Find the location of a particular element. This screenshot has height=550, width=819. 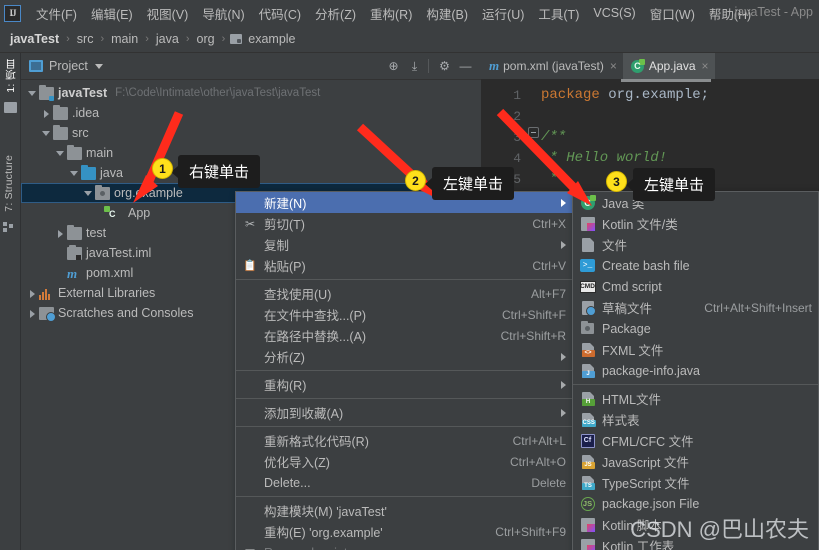

menu-11: 窗口(W) is located at coordinates (672, 13).